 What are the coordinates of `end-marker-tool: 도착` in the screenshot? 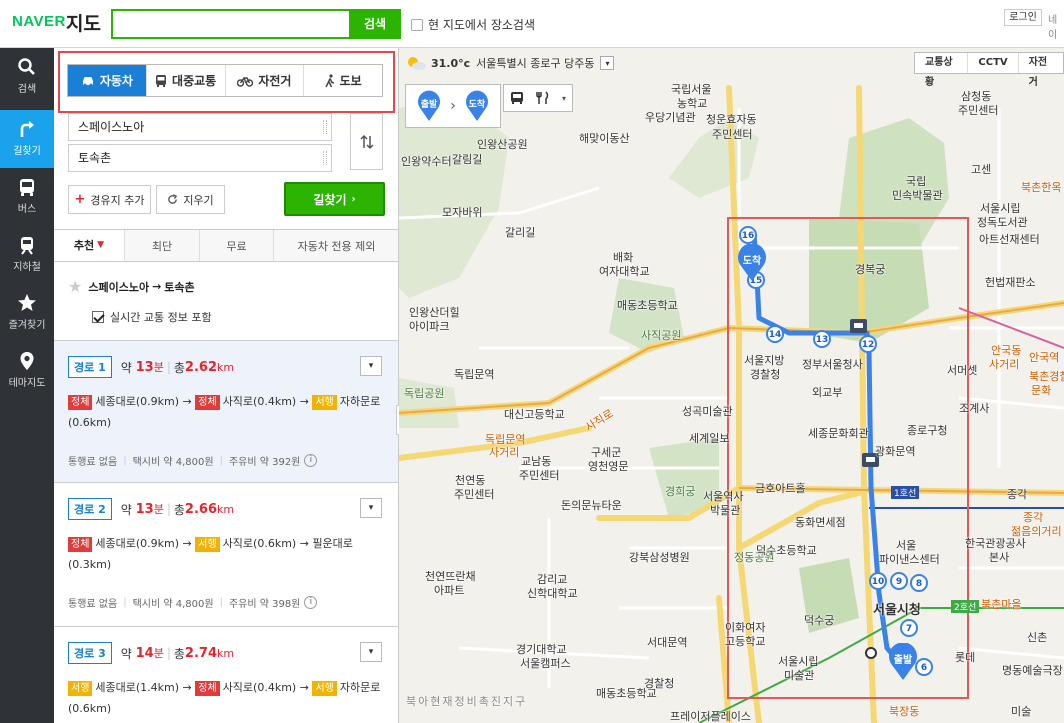 It's located at (477, 106).